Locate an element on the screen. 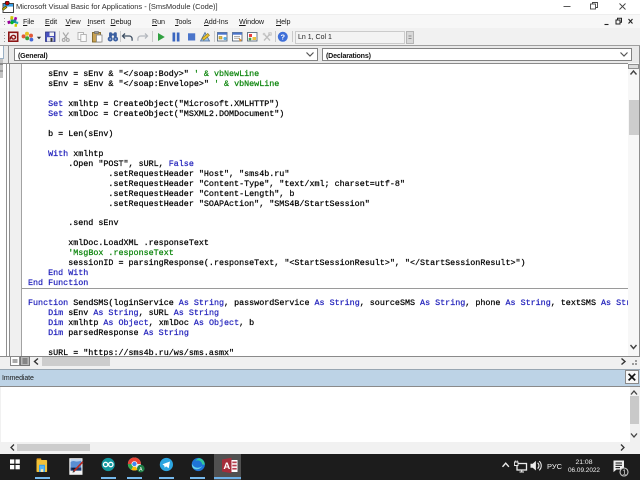 This screenshot has height=480, width=640. svg-text: 1 is located at coordinates (624, 473).